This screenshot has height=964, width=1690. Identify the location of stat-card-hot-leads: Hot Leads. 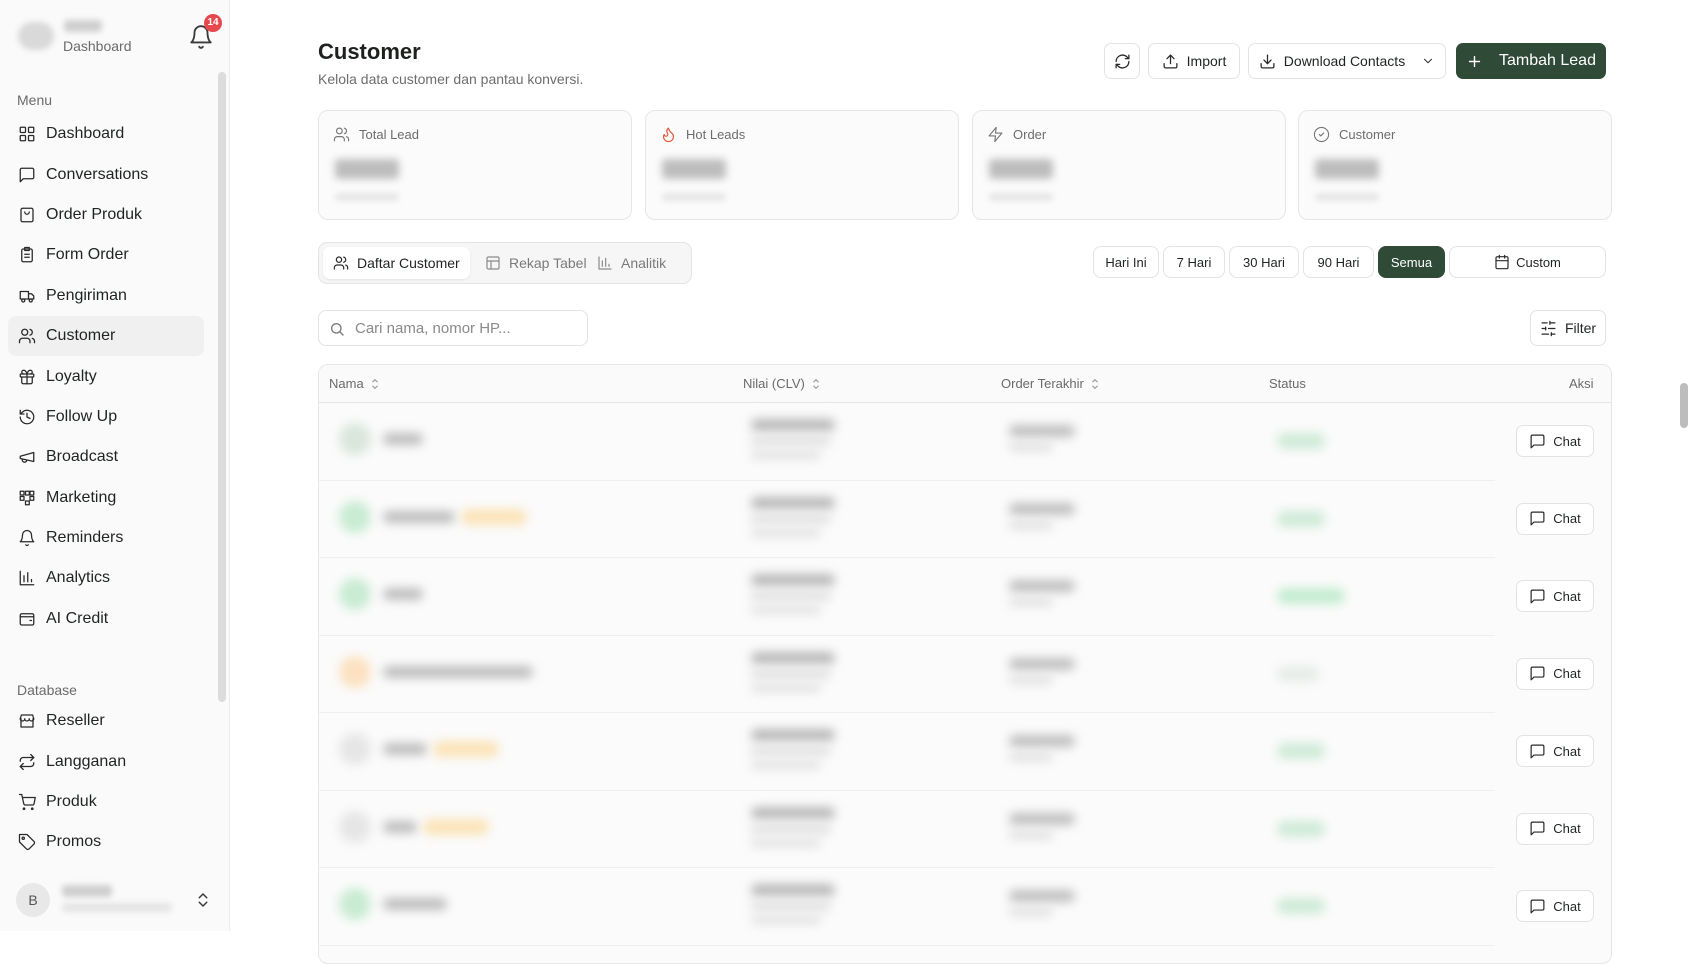
(802, 165).